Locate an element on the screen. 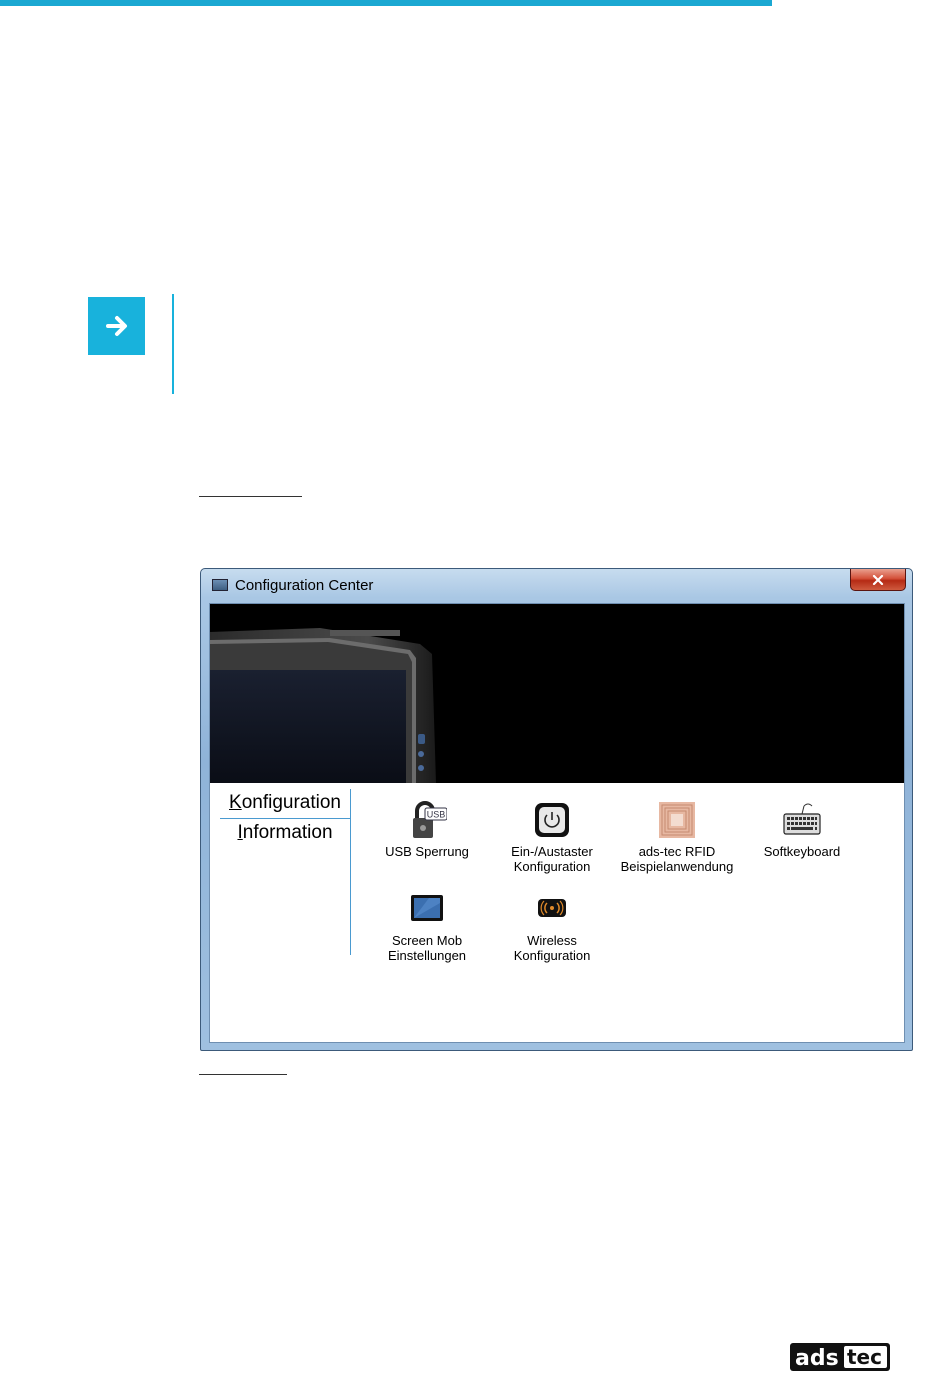 Image resolution: width=950 pixels, height=1387 pixels. caption-underline-bottom is located at coordinates (243, 1074).